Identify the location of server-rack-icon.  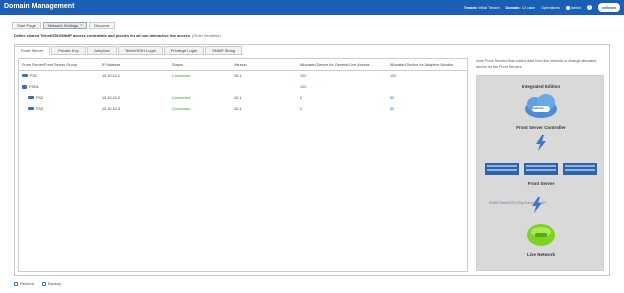
(541, 169).